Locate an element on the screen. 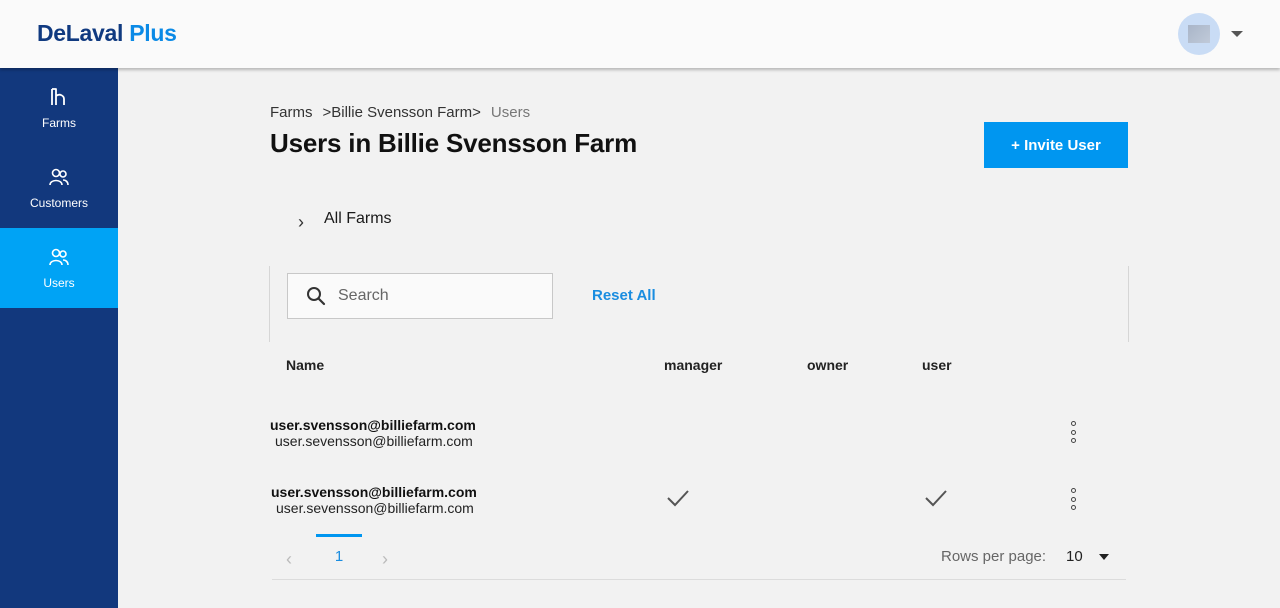 This screenshot has height=608, width=1280. app-logo: DeLaval Plus is located at coordinates (107, 33).